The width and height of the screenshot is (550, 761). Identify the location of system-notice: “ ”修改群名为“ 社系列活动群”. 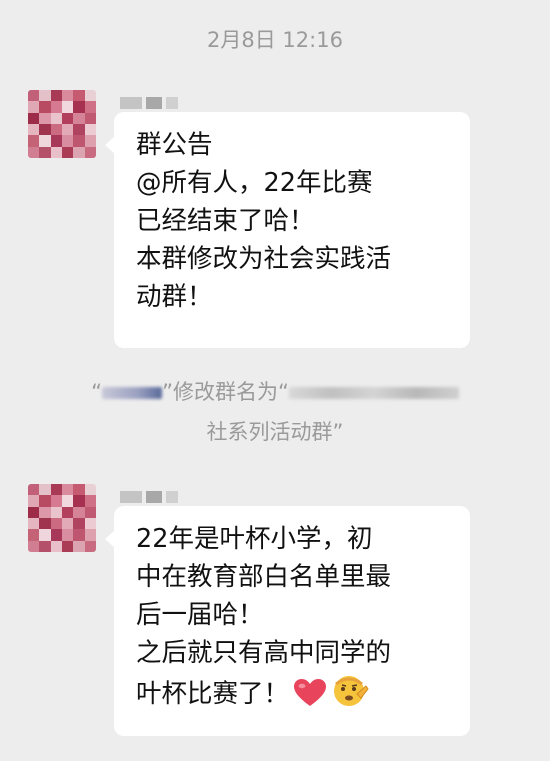
(275, 412).